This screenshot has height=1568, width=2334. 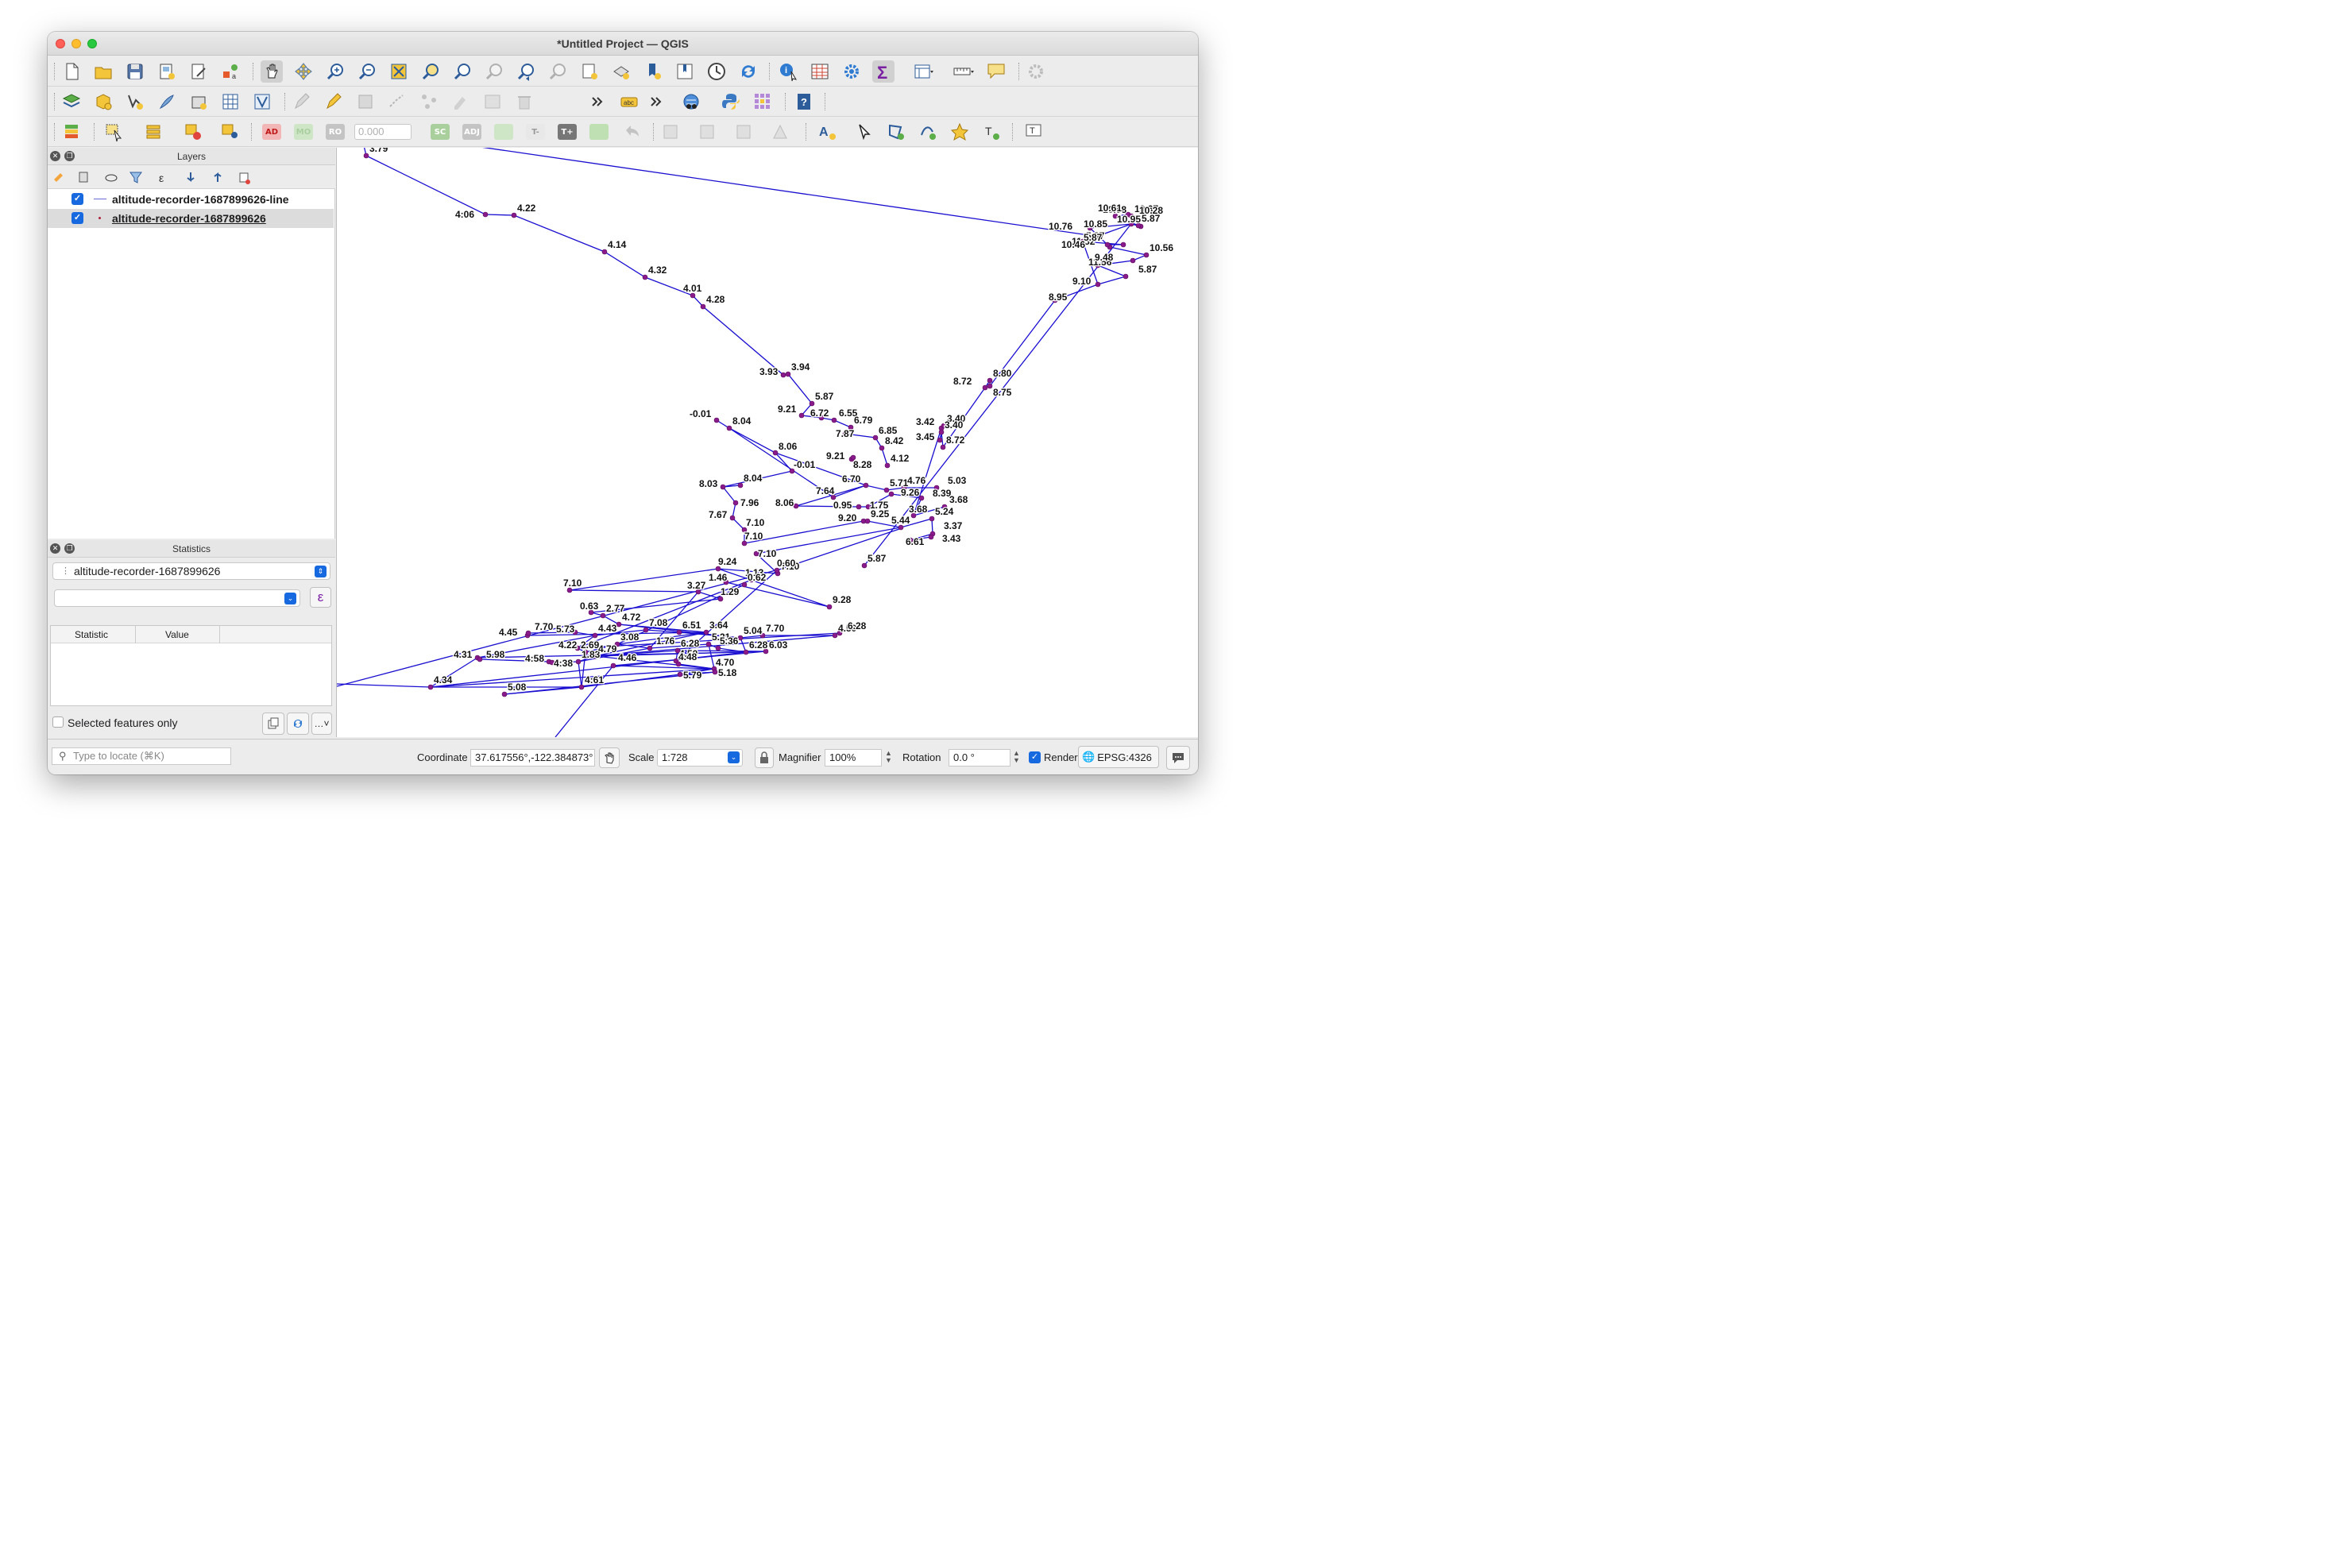 What do you see at coordinates (700, 758) in the screenshot?
I see `scale-select: 1:728 ⌄` at bounding box center [700, 758].